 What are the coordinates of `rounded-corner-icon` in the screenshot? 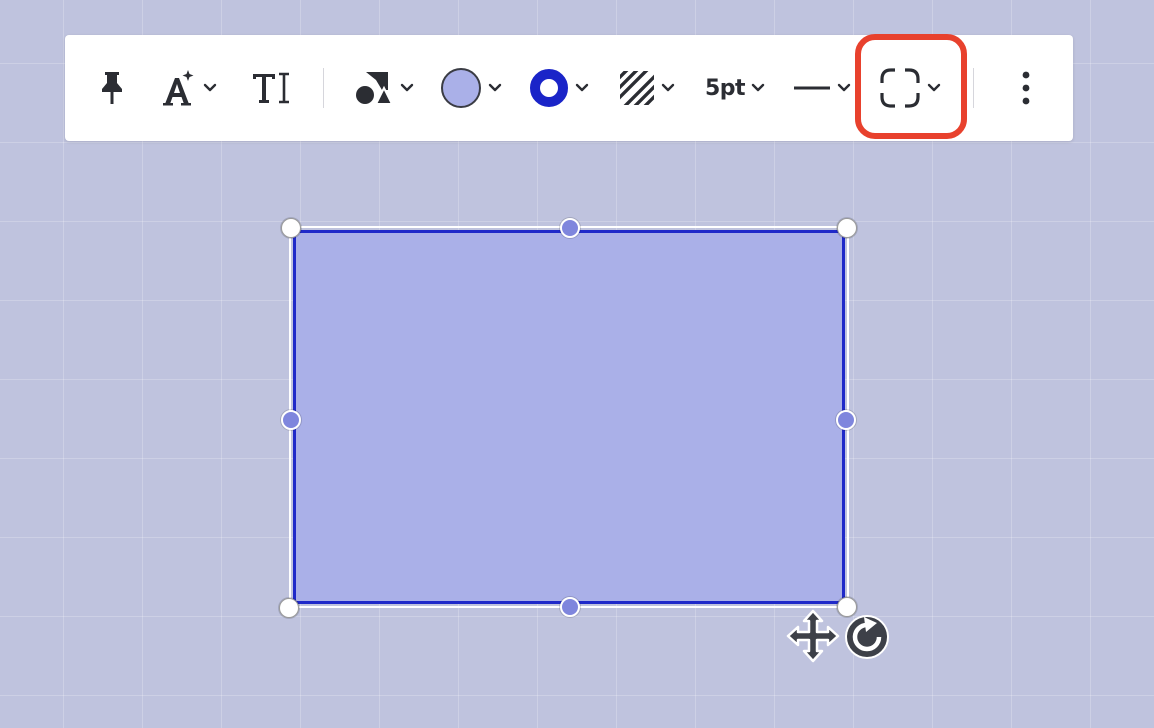 It's located at (900, 88).